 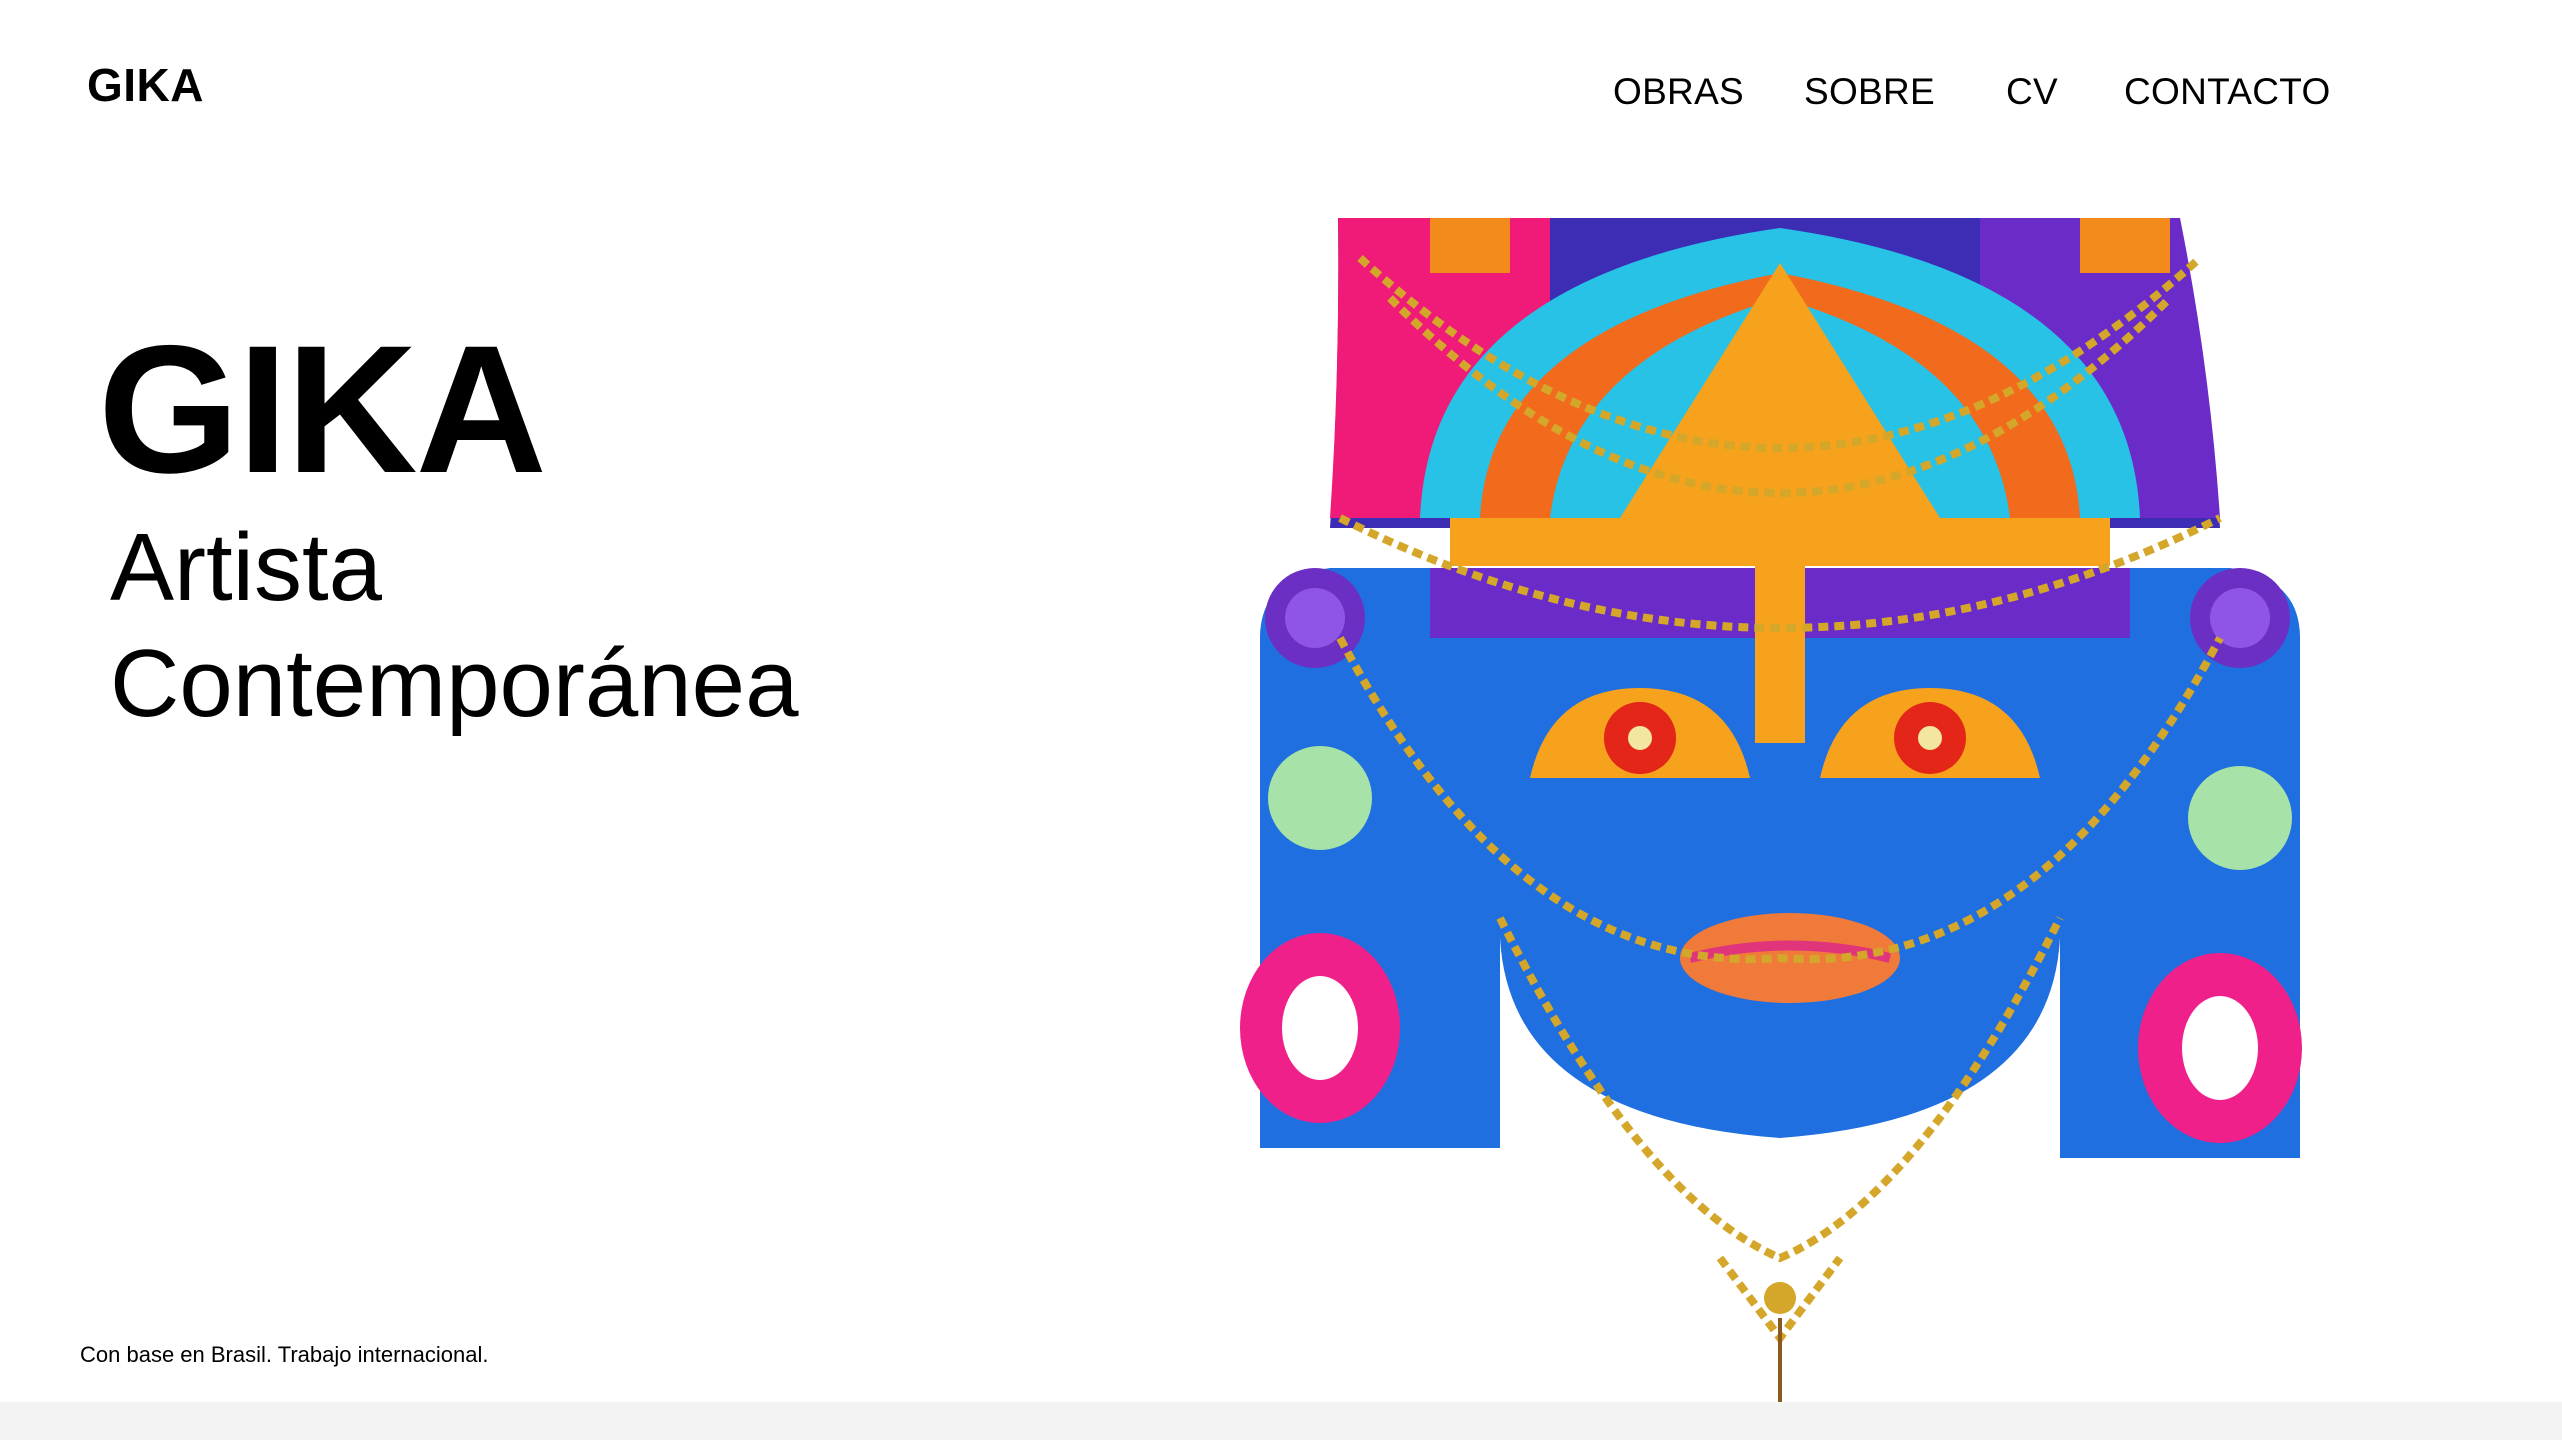 I want to click on hero-subtitle-line2: Contemporánea, so click(x=454, y=683).